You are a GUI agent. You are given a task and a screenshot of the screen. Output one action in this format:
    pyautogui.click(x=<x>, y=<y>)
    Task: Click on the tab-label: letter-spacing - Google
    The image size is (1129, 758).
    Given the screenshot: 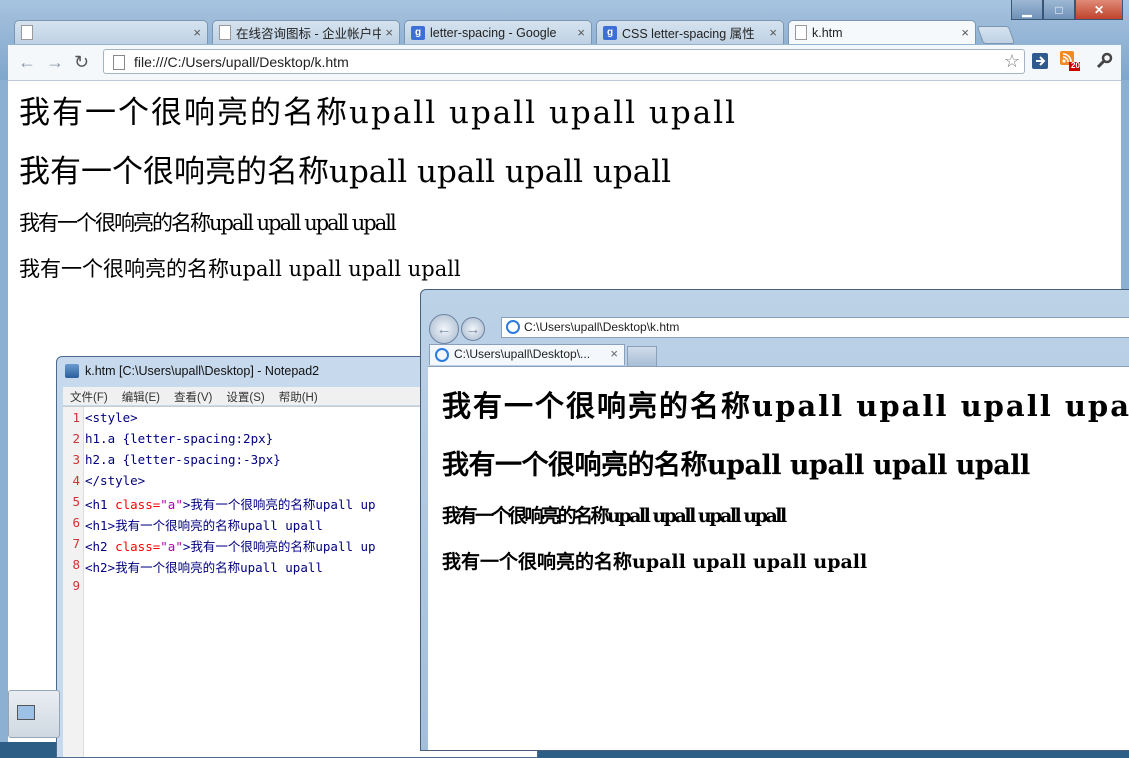 What is the action you would take?
    pyautogui.click(x=493, y=32)
    